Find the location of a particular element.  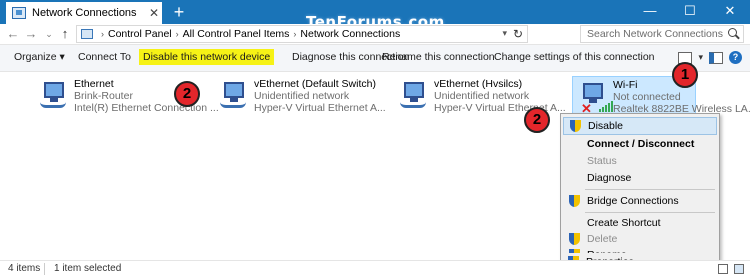

menu-item-label: Disable is located at coordinates (606, 126).